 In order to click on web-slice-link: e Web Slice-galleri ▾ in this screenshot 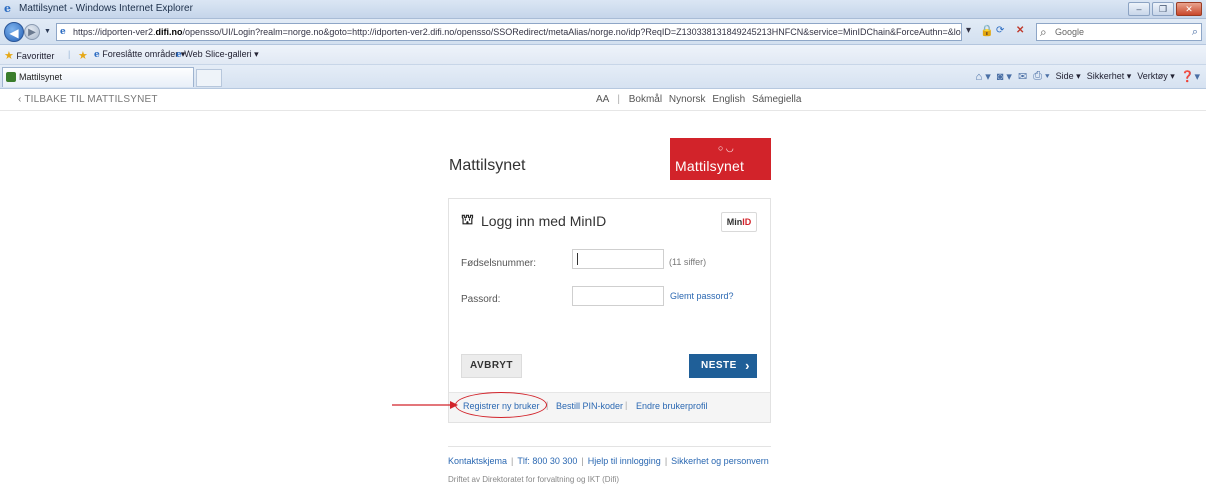, I will do `click(217, 54)`.